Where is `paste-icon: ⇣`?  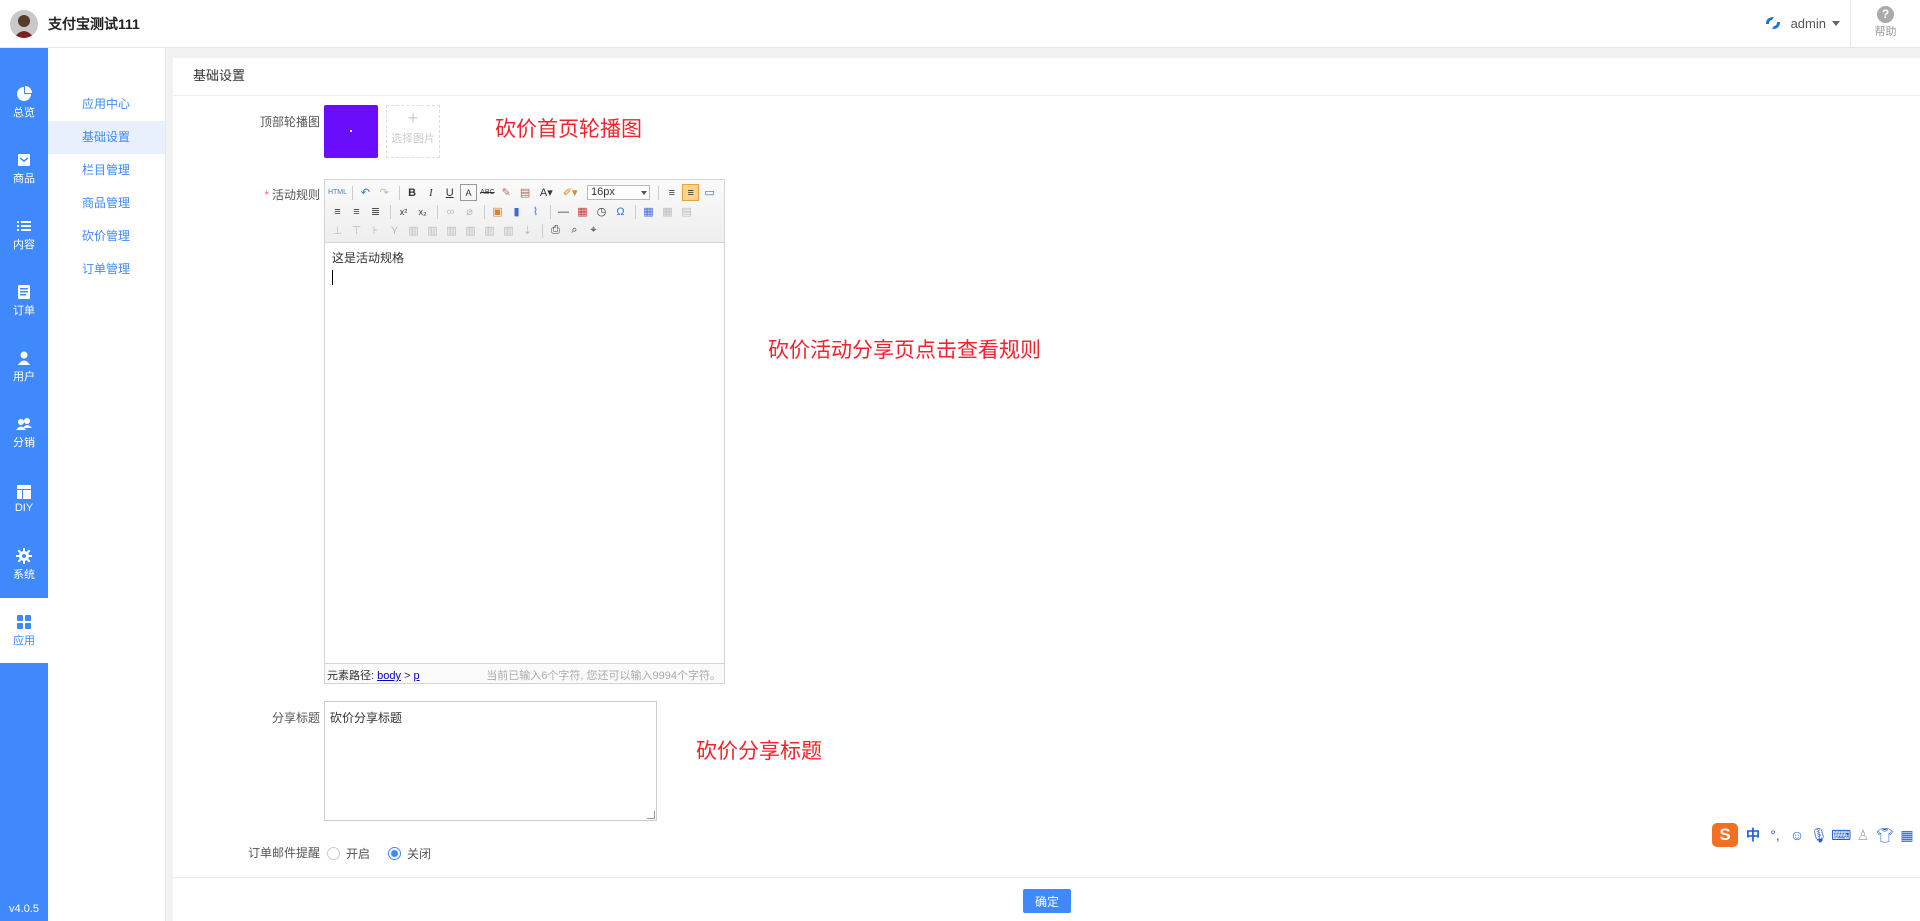 paste-icon: ⇣ is located at coordinates (527, 230).